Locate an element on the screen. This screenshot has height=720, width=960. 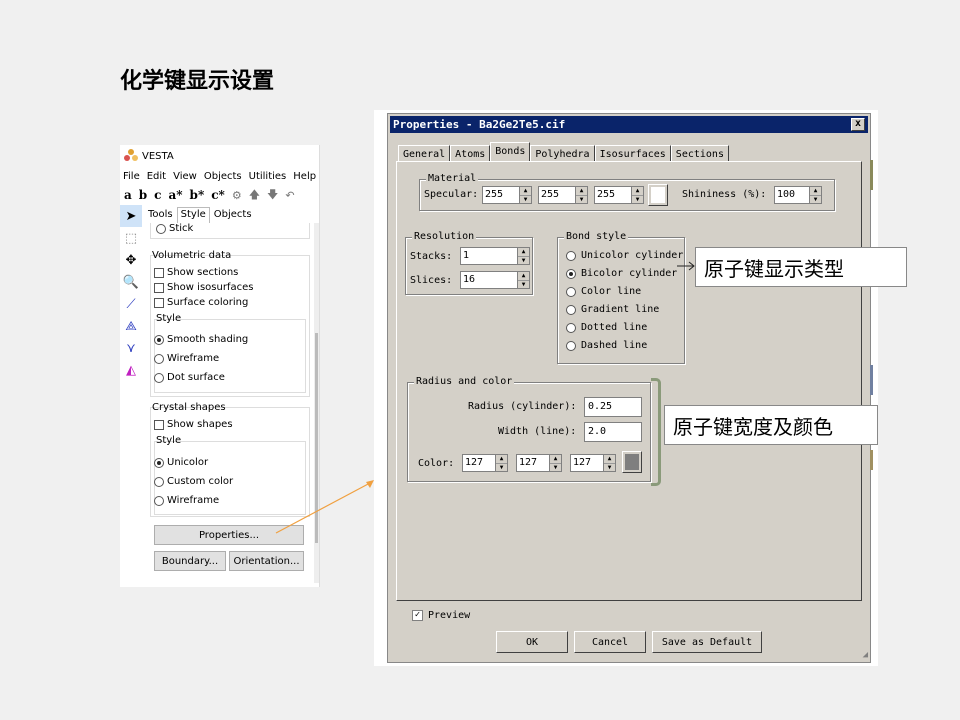
menu-utilities: Utilities is located at coordinates (268, 176).